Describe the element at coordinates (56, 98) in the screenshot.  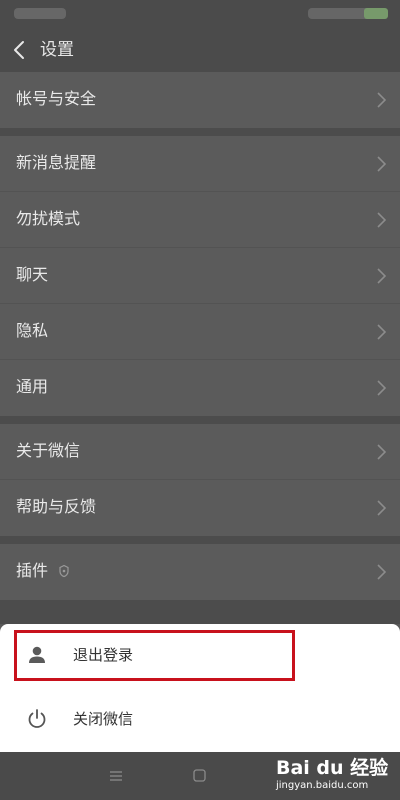
I see `settings-item-label: 帐号与安全` at that location.